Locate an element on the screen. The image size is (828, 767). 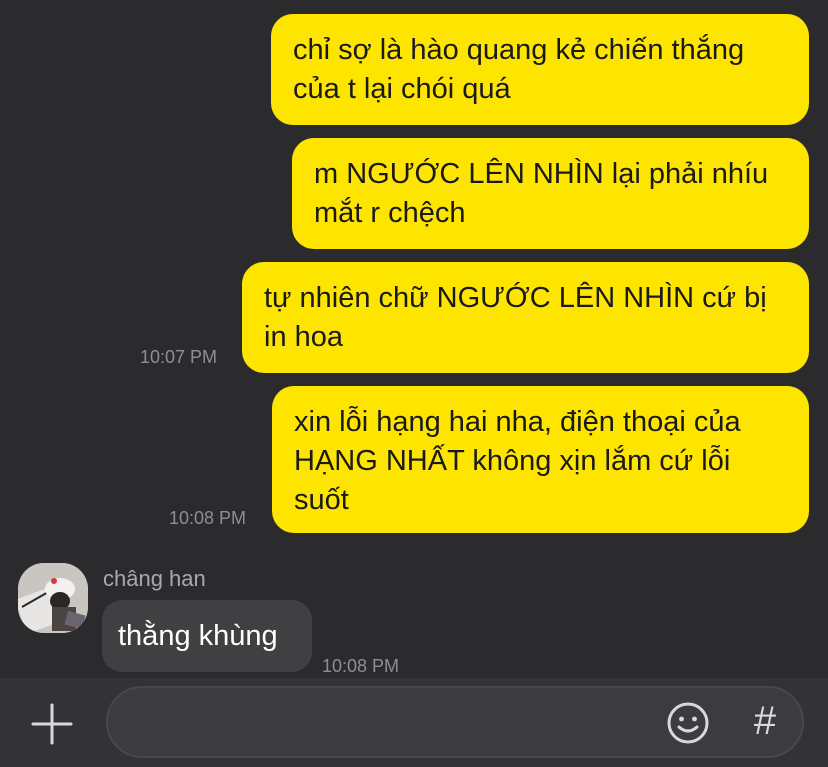
emoji-icon is located at coordinates (688, 723).